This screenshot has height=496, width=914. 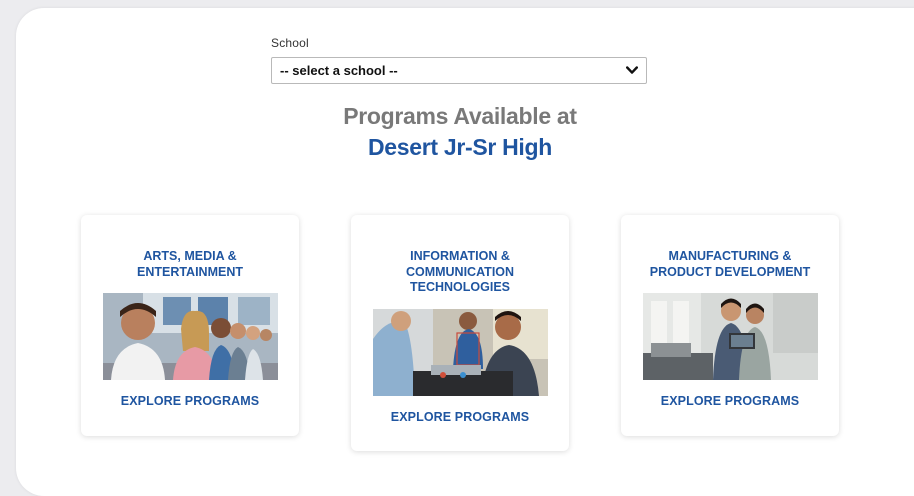 I want to click on program-card-title: INFORMATION & COMMUNICATION TECHNOLOGIES, so click(x=460, y=272).